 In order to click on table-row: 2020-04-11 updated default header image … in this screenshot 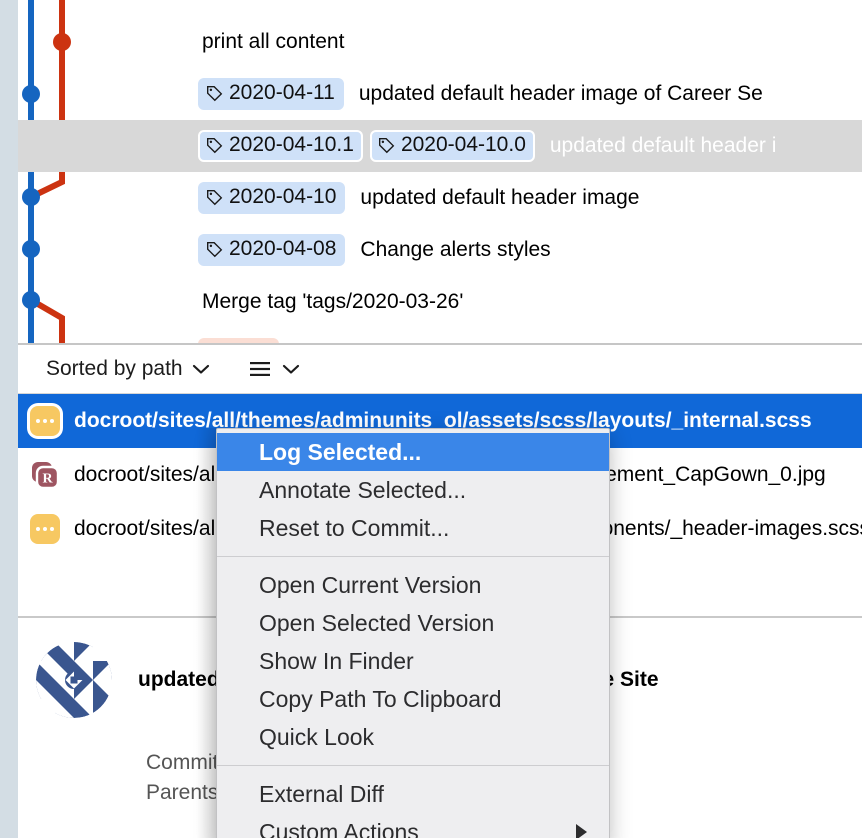, I will do `click(440, 94)`.